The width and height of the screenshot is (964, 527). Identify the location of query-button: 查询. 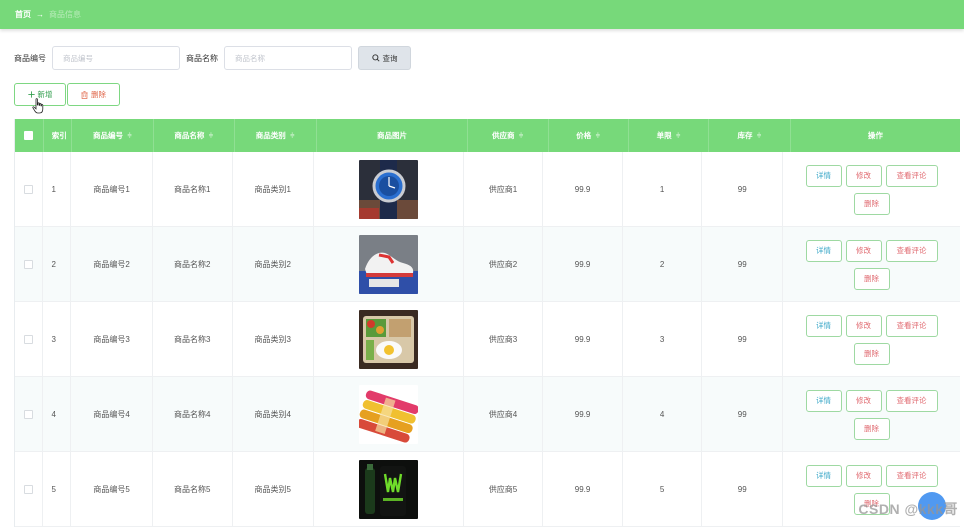
(384, 58).